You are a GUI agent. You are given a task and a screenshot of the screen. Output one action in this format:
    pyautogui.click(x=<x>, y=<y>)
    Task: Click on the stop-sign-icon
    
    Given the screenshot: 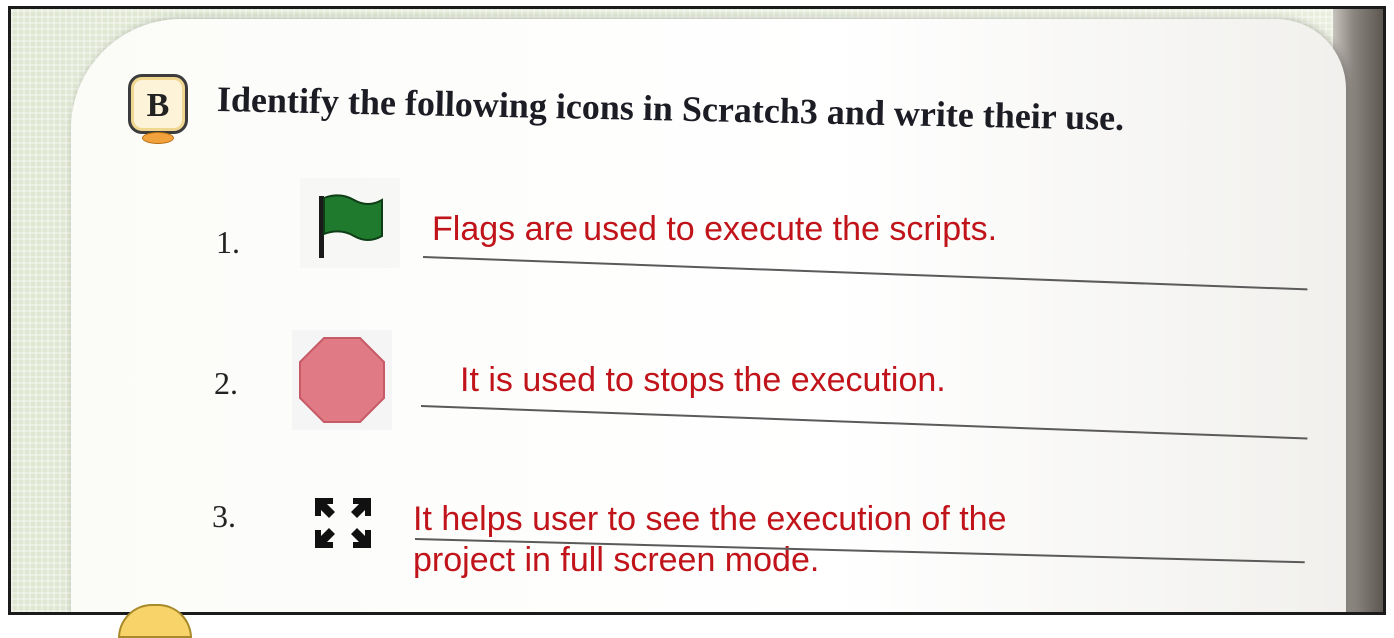 What is the action you would take?
    pyautogui.click(x=342, y=380)
    